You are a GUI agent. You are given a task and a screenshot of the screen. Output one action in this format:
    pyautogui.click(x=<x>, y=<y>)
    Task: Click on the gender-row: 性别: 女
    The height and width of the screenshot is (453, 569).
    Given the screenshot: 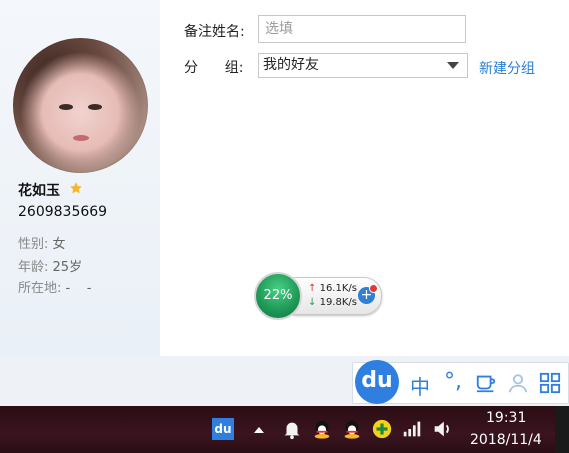 What is the action you would take?
    pyautogui.click(x=42, y=242)
    